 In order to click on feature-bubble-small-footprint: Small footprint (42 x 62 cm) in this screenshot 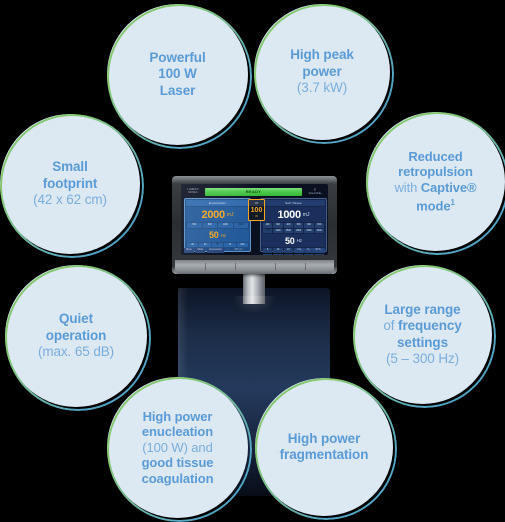, I will do `click(72, 186)`.